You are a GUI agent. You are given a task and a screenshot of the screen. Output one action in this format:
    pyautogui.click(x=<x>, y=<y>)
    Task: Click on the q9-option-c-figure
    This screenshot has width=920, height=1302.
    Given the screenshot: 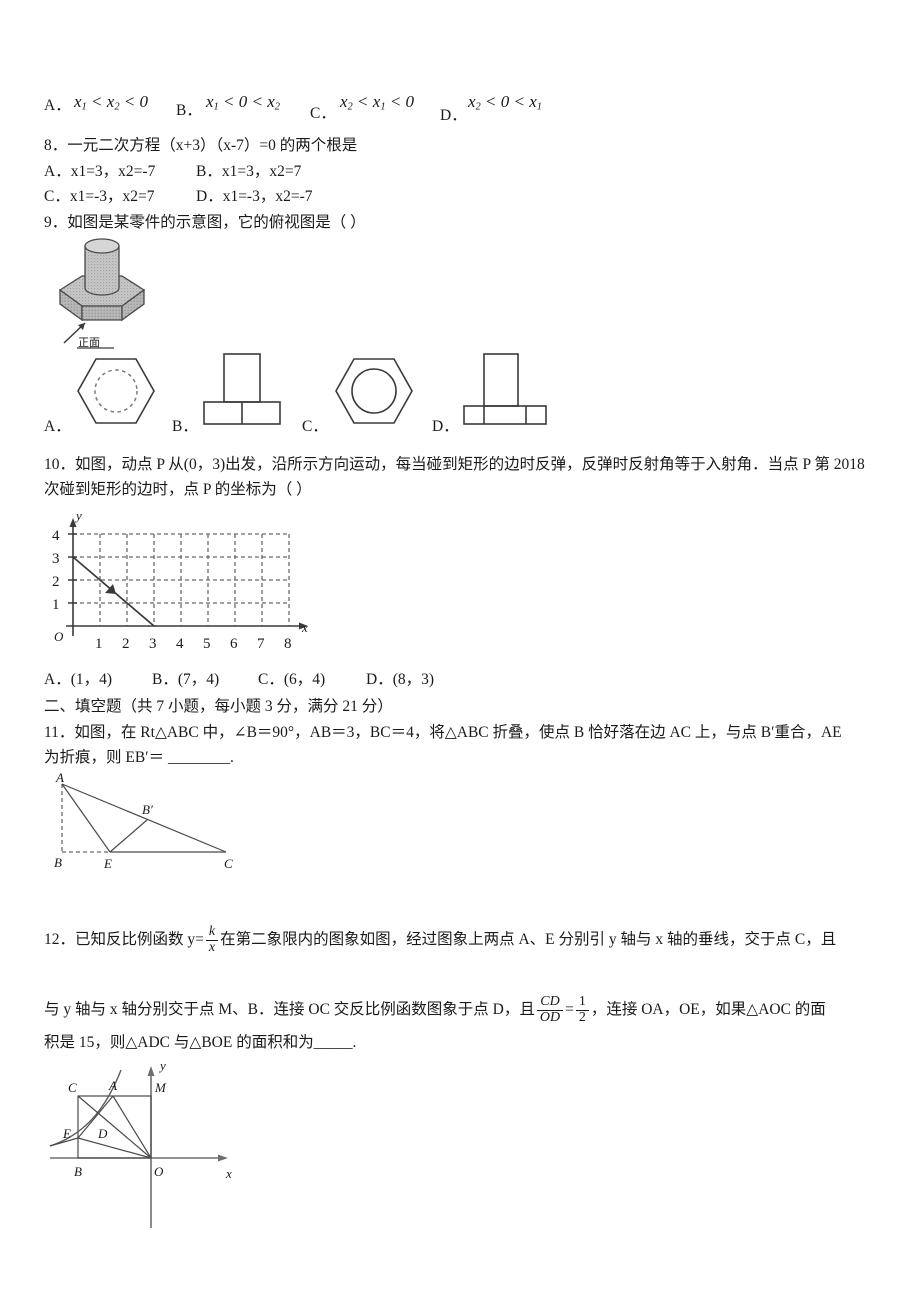 What is the action you would take?
    pyautogui.click(x=374, y=391)
    